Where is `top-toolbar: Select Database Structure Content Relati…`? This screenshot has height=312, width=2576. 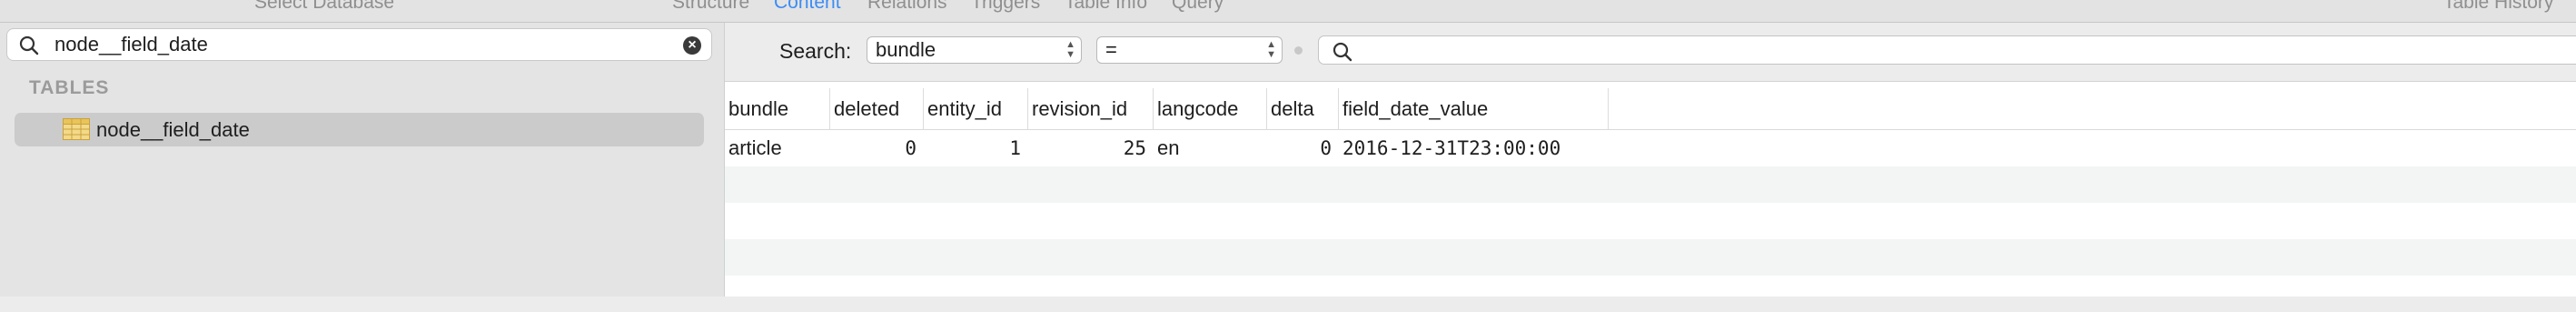 top-toolbar: Select Database Structure Content Relati… is located at coordinates (1288, 11).